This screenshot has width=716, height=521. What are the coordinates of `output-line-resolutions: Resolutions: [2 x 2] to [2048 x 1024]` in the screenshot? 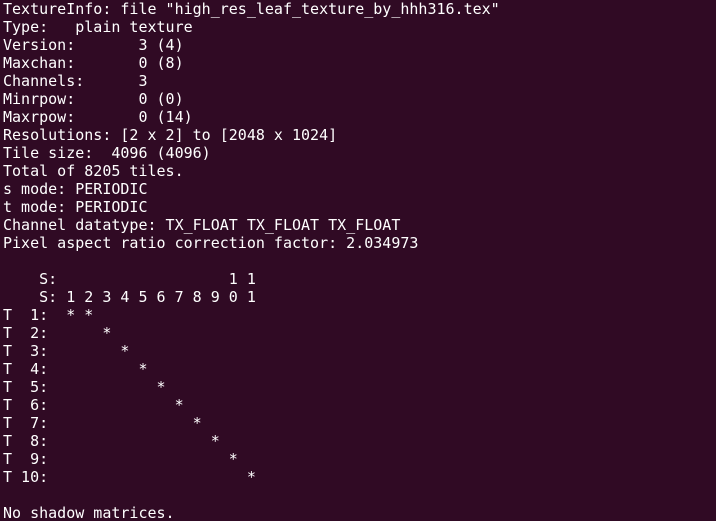 It's located at (170, 135).